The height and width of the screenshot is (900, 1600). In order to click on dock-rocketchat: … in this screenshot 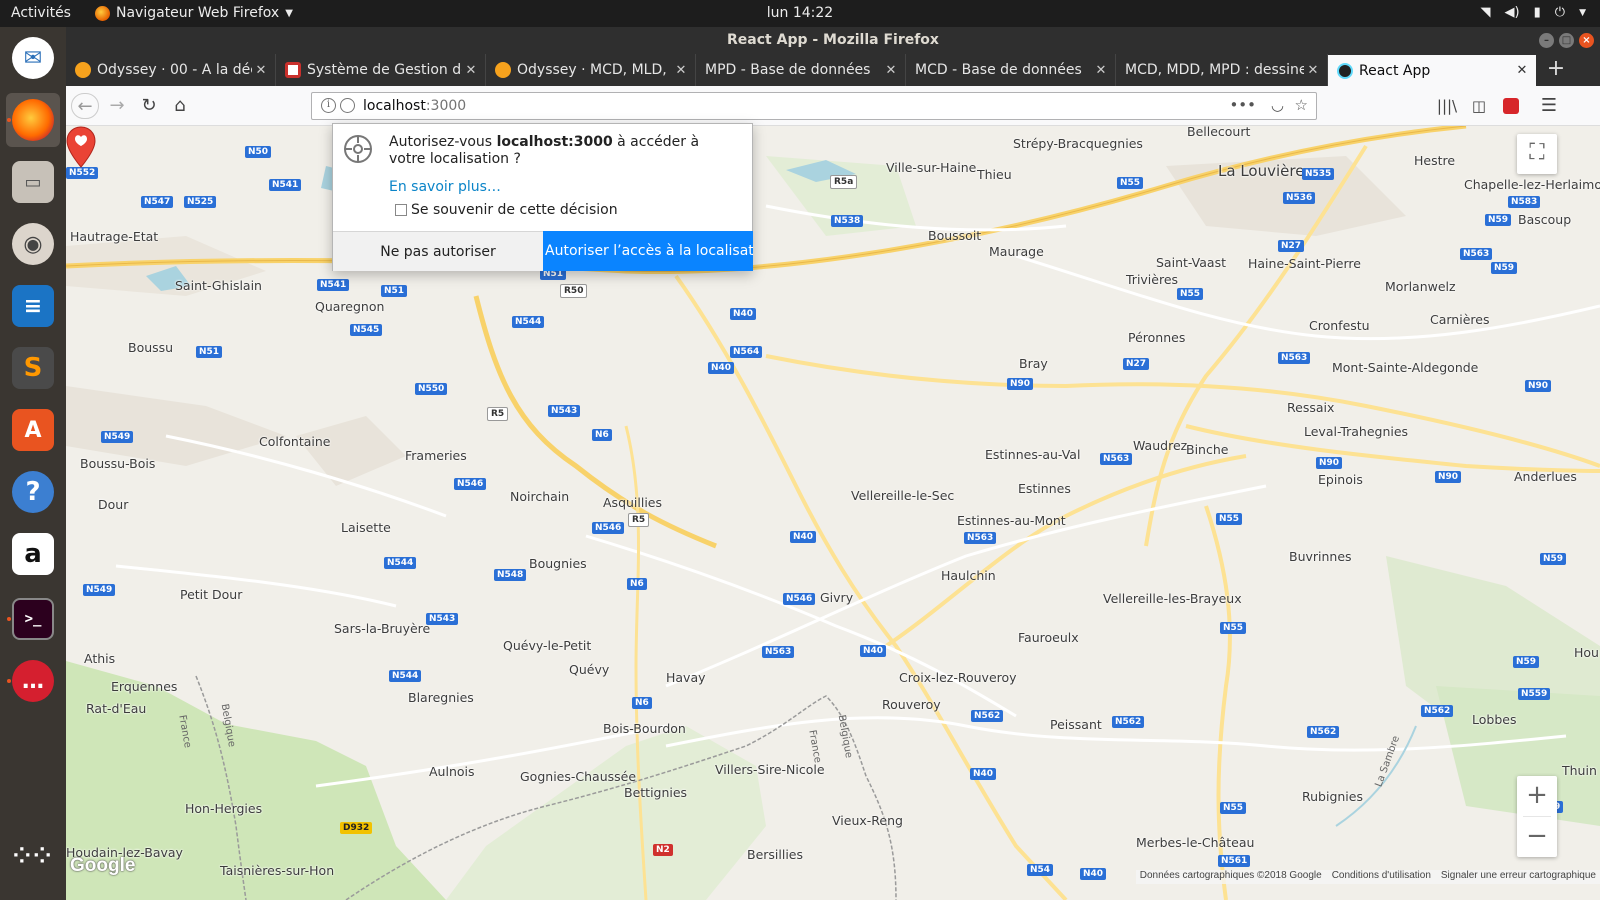, I will do `click(33, 681)`.